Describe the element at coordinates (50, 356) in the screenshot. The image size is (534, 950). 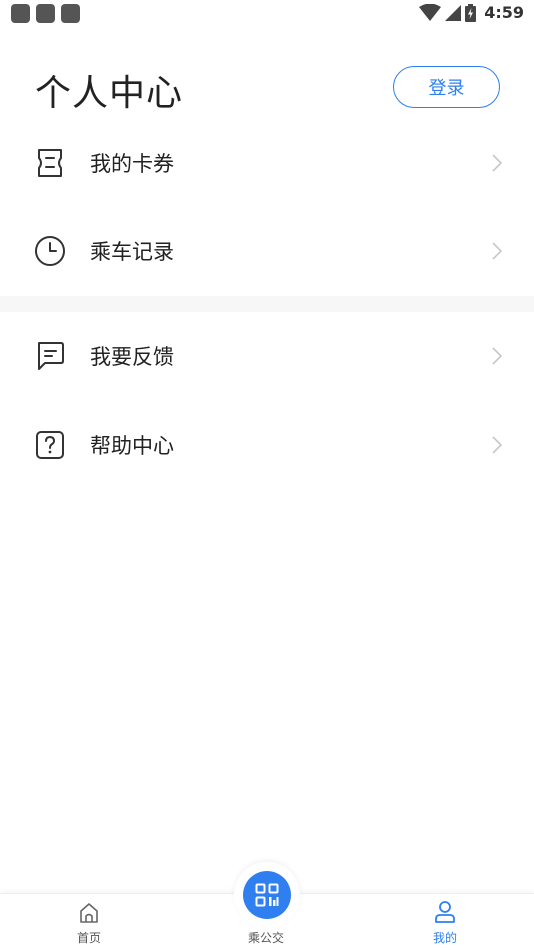
I see `feedback-icon` at that location.